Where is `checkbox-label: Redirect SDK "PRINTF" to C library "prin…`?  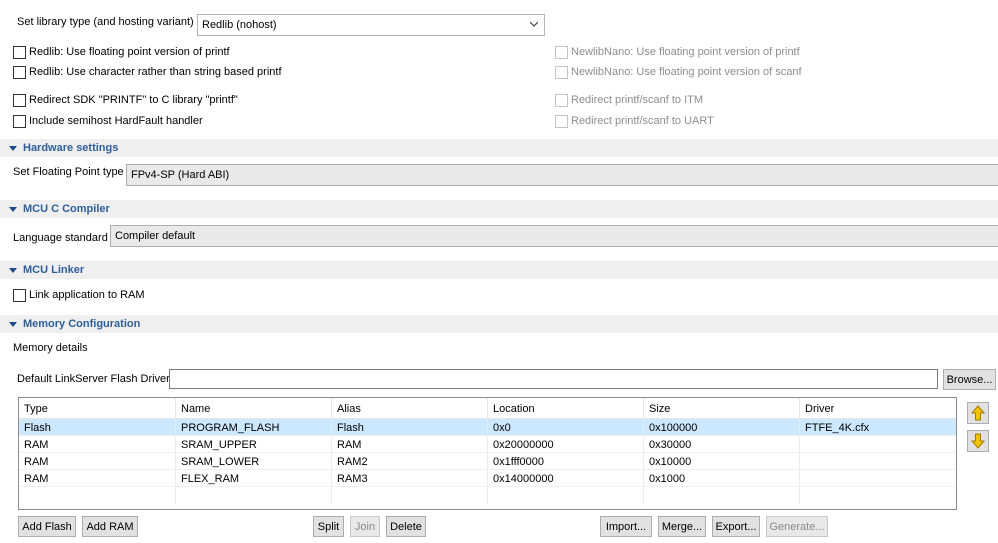
checkbox-label: Redirect SDK "PRINTF" to C library "prin… is located at coordinates (133, 100).